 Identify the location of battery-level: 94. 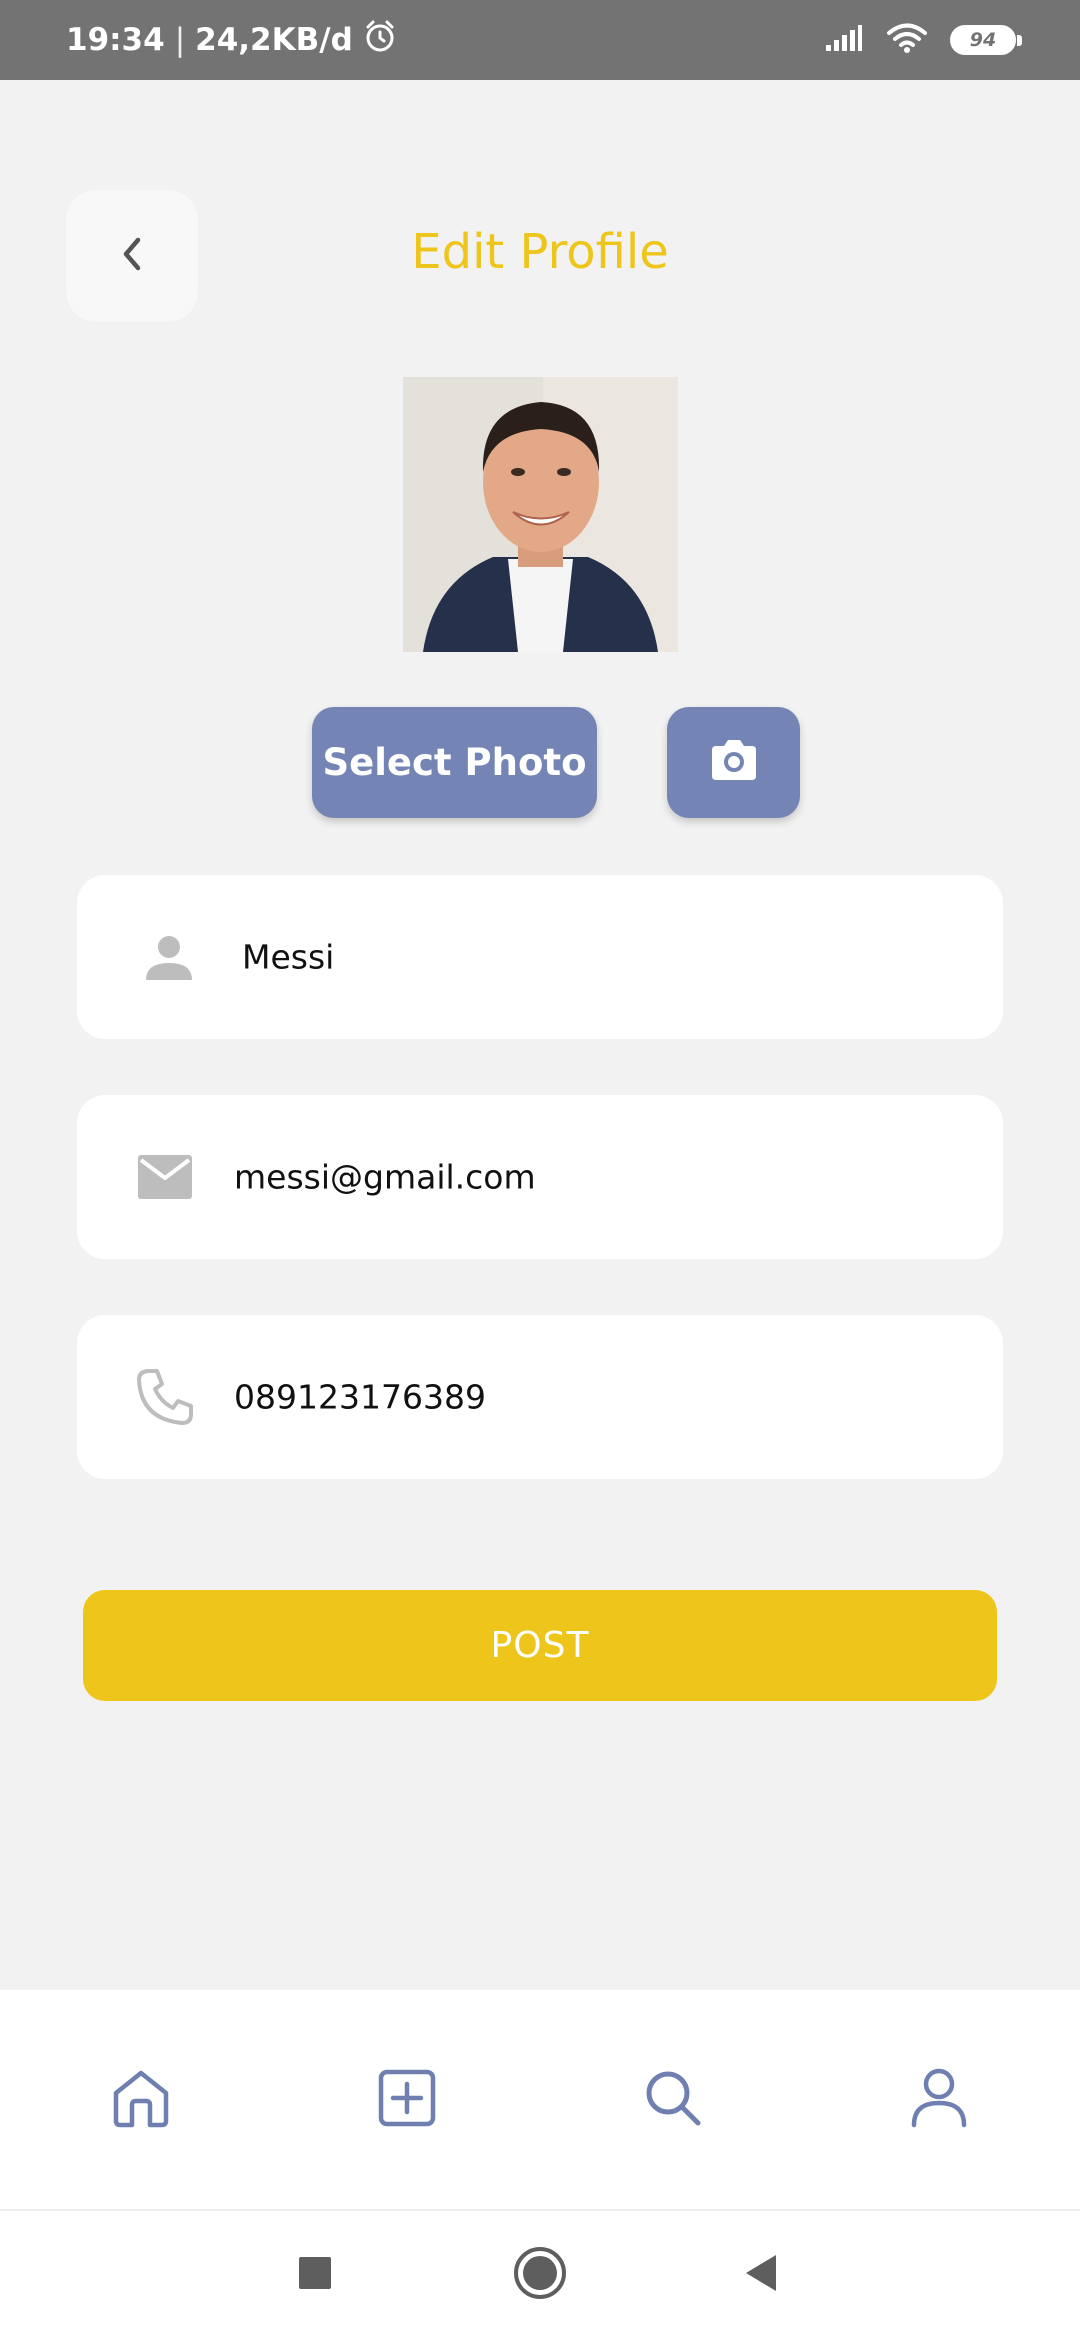
(983, 40).